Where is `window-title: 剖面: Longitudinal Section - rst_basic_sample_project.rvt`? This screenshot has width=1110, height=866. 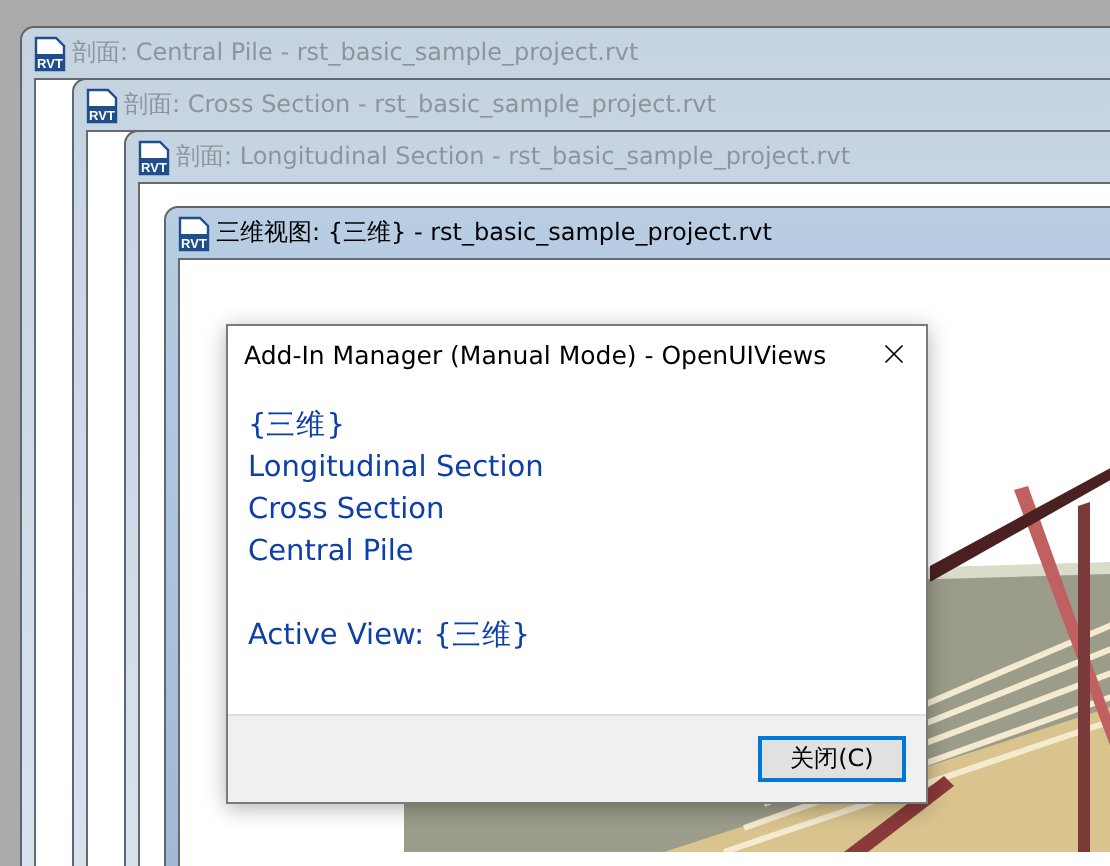 window-title: 剖面: Longitudinal Section - rst_basic_sample_project.rvt is located at coordinates (513, 157).